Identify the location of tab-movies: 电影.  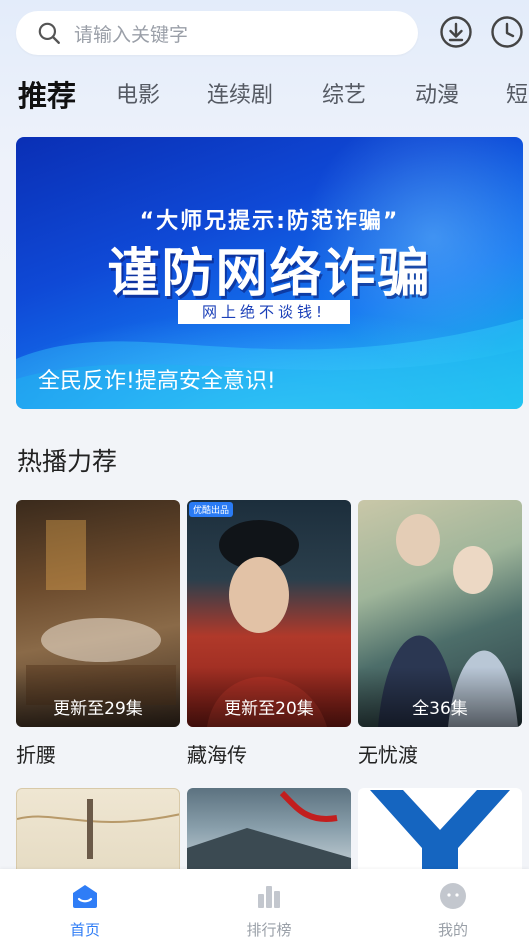
(138, 96).